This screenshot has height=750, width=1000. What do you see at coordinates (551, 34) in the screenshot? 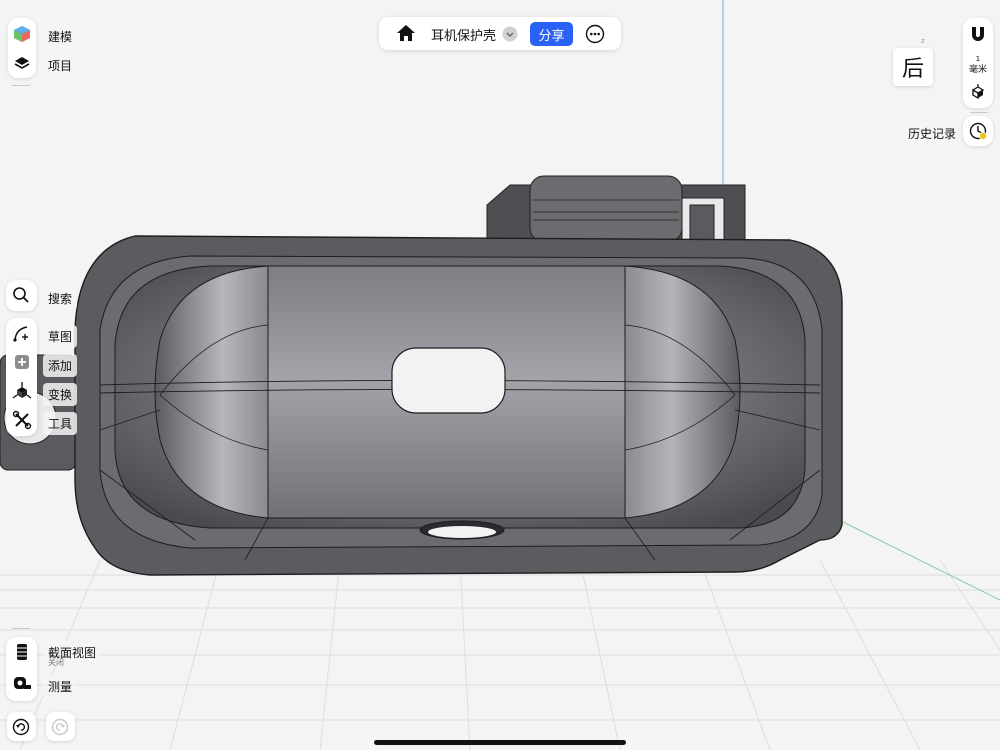
I see `share-button: 分享` at bounding box center [551, 34].